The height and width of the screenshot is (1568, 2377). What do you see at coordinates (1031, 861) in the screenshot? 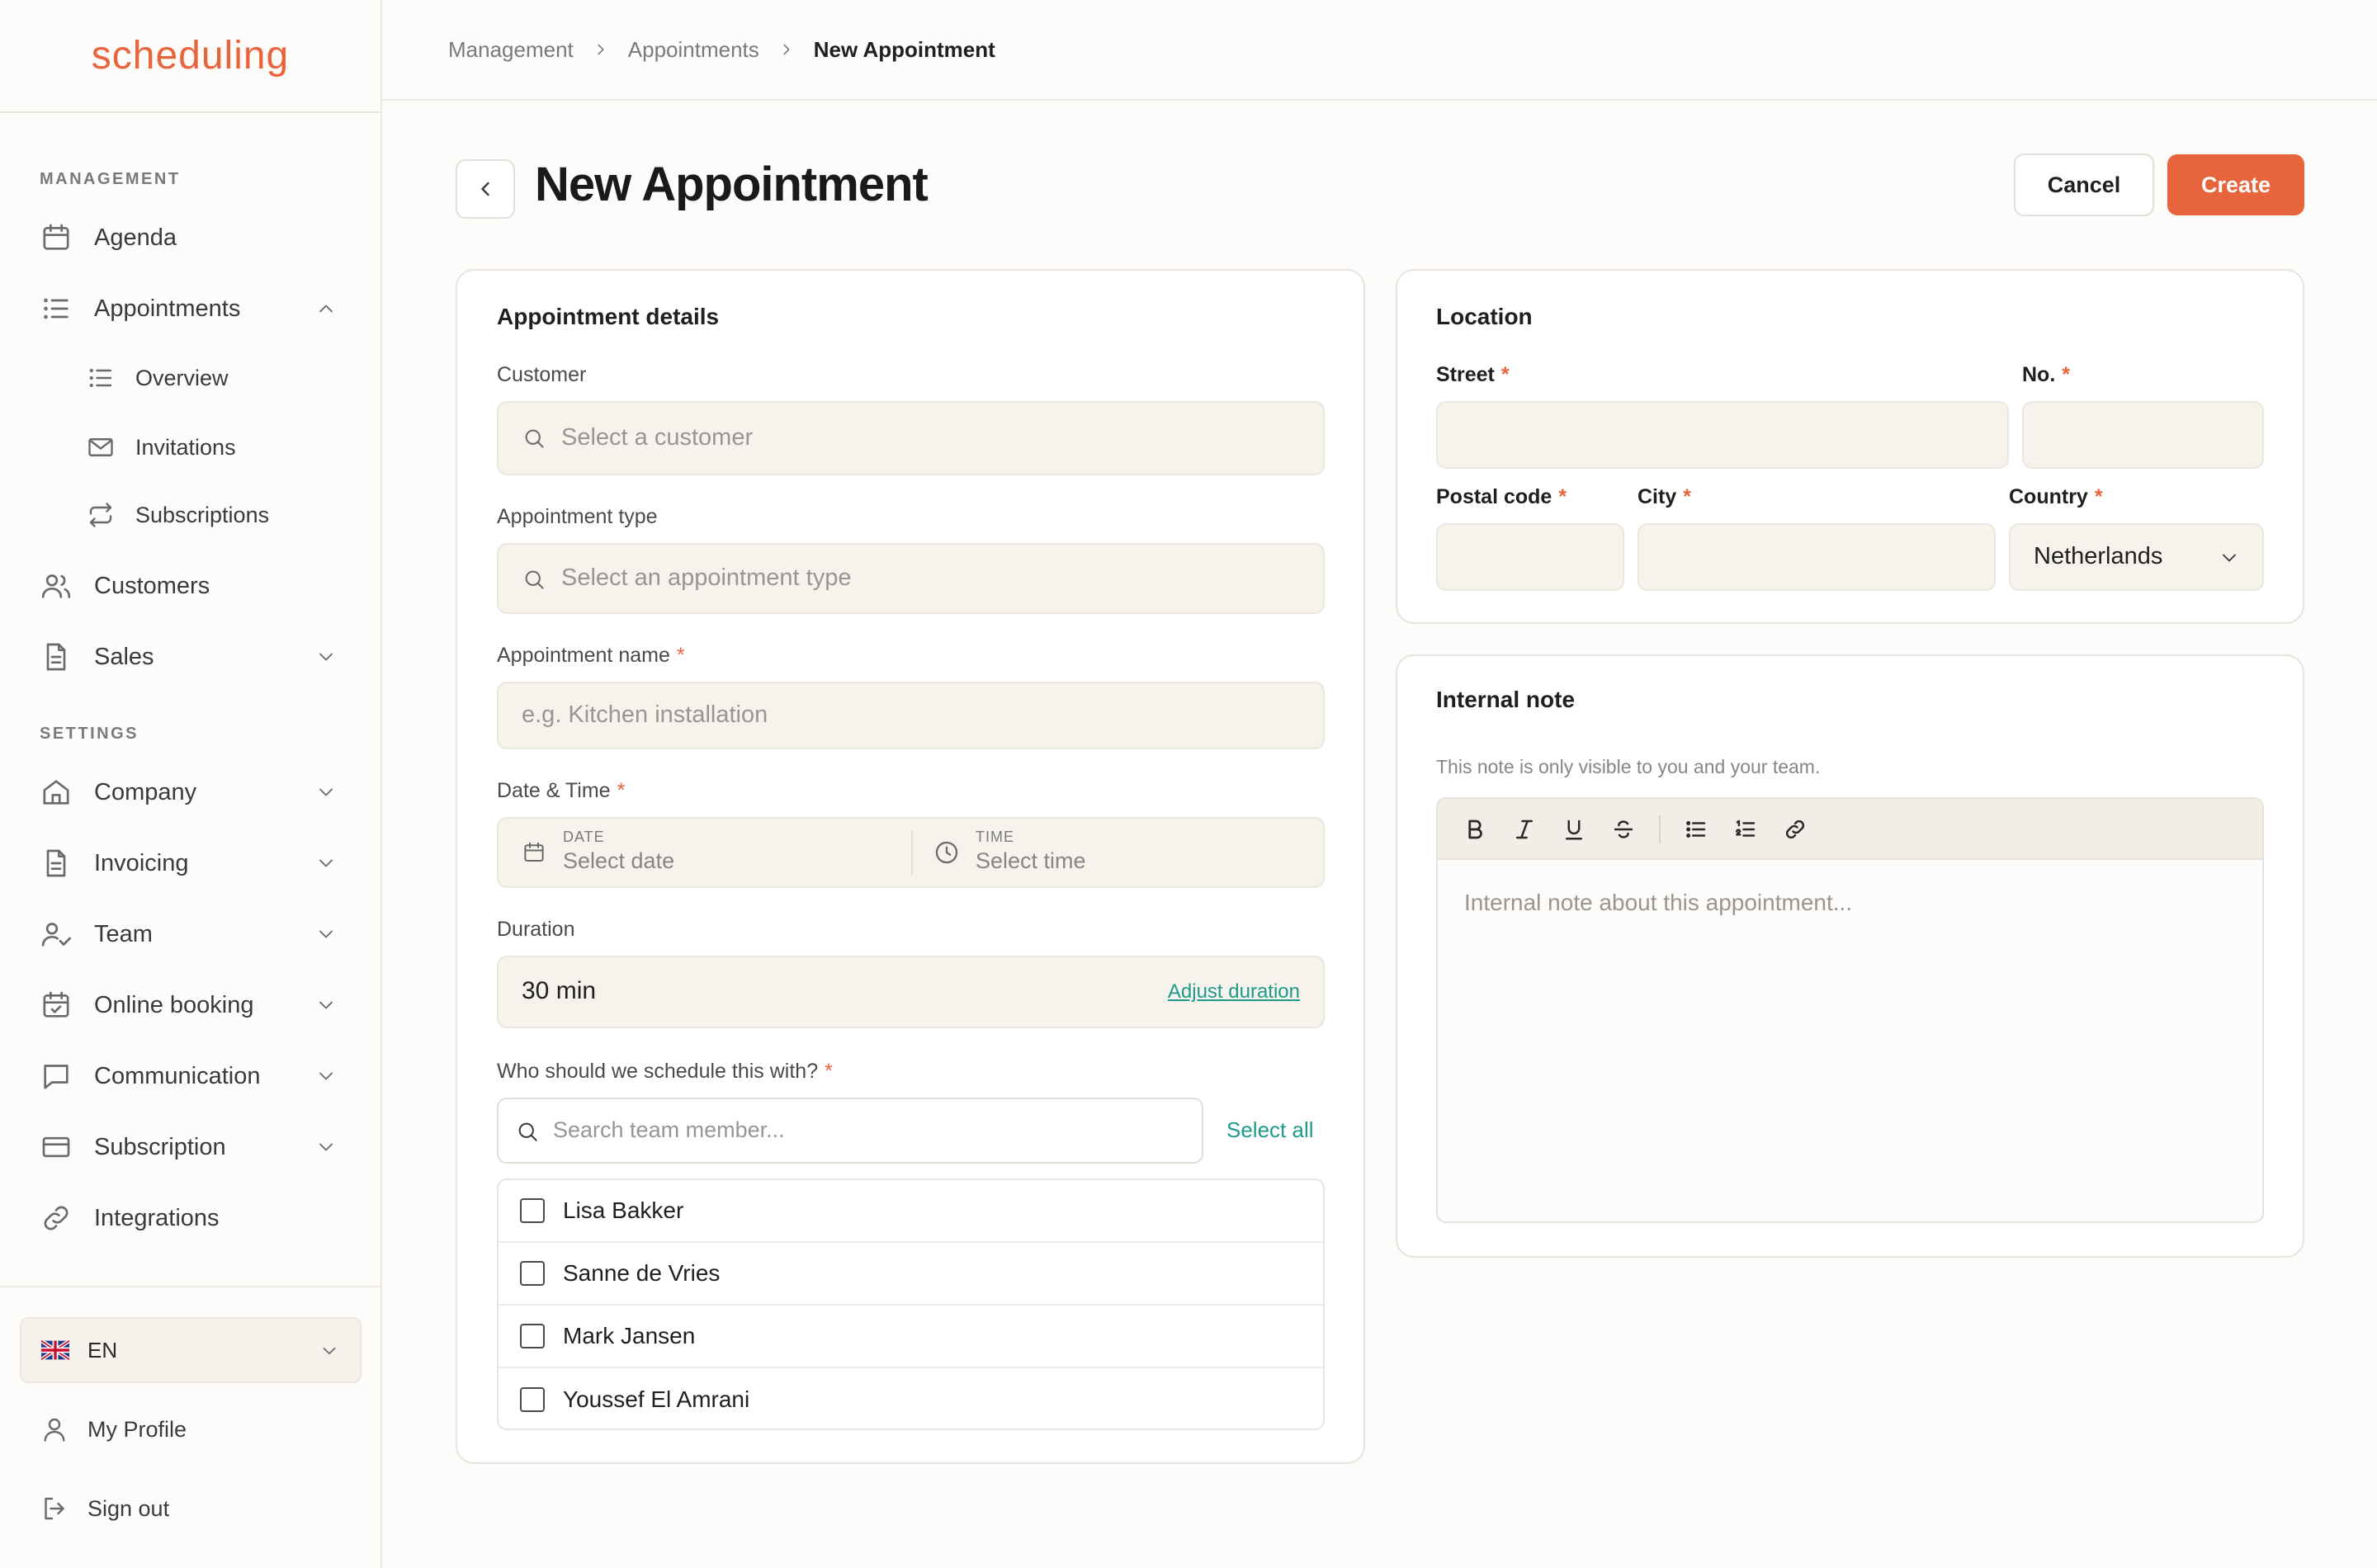
I see `time-placeholder: Select time` at bounding box center [1031, 861].